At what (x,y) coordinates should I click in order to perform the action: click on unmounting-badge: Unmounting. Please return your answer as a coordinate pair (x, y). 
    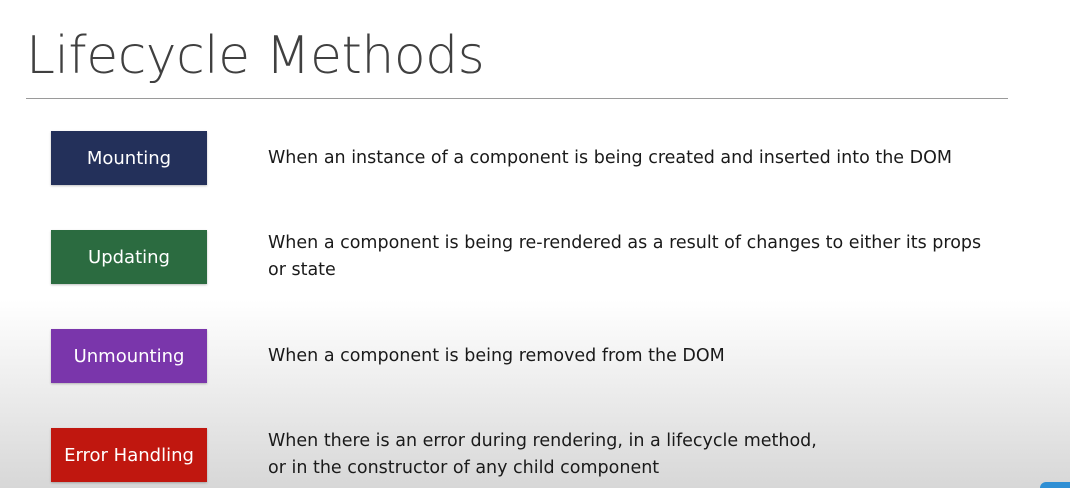
    Looking at the image, I should click on (129, 356).